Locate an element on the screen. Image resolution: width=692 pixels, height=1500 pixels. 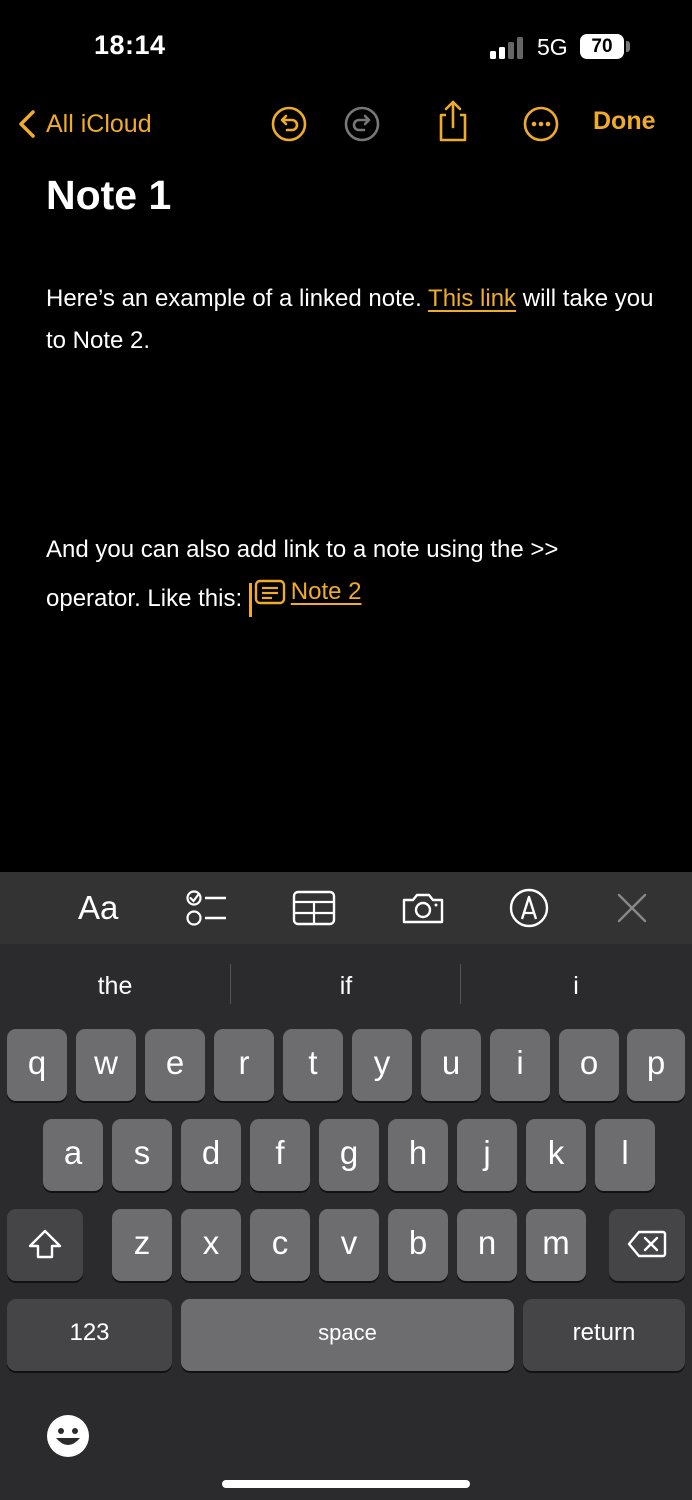
key-k: k is located at coordinates (556, 1155).